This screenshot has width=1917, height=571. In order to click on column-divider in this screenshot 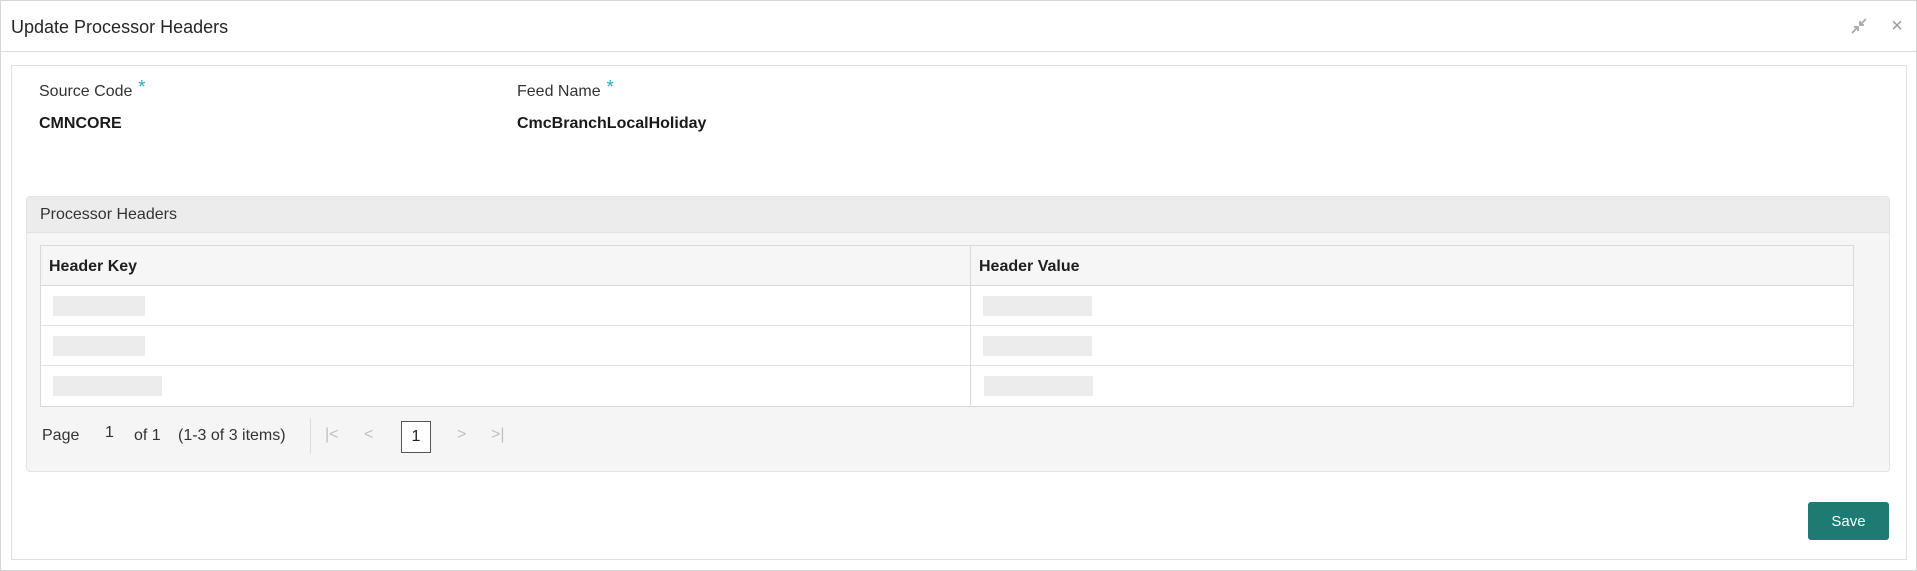, I will do `click(970, 326)`.